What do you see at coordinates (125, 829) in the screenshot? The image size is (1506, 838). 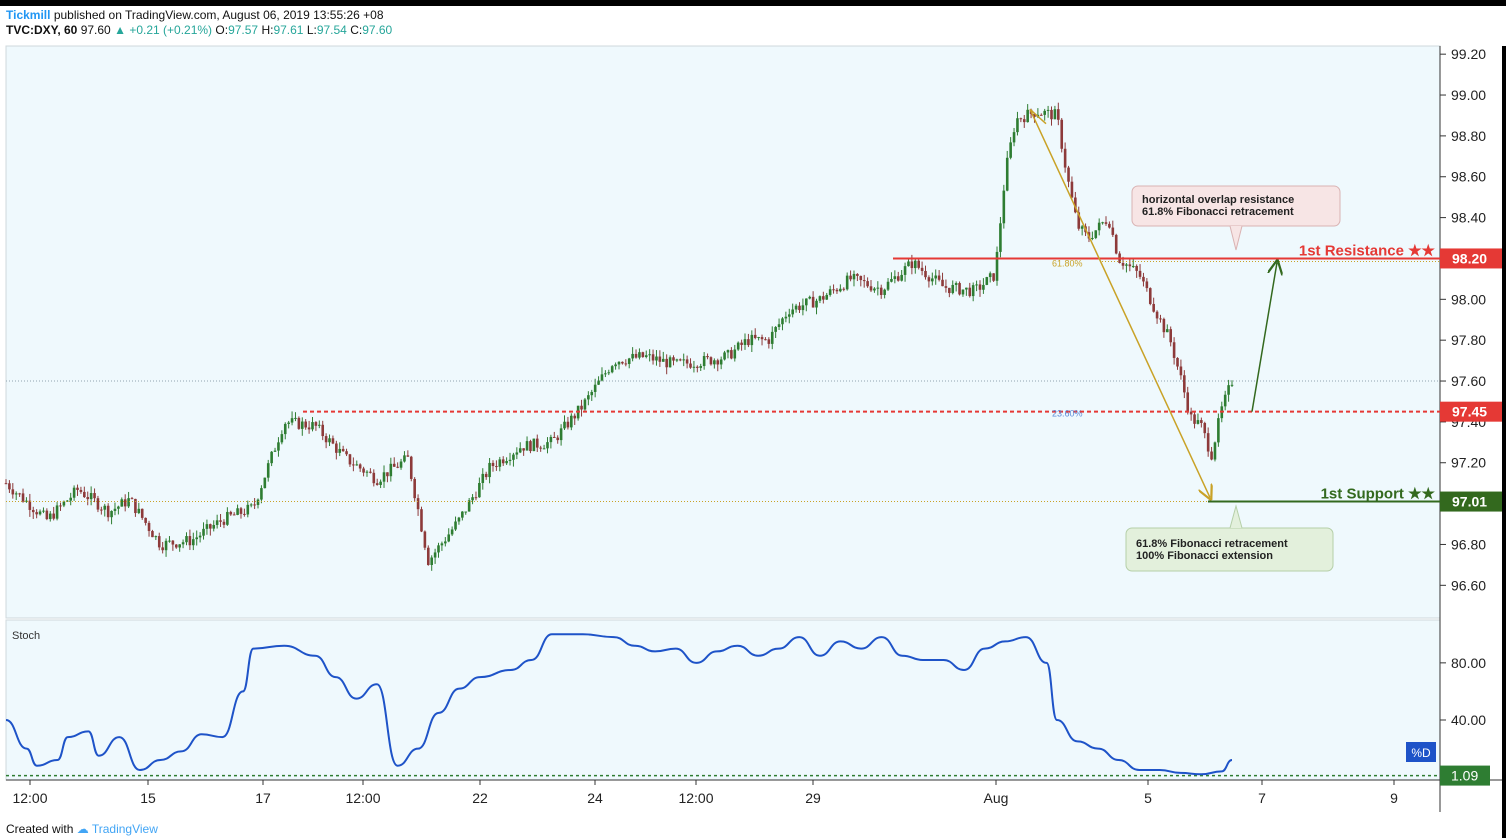 I see `tradingview-link: TradingView` at bounding box center [125, 829].